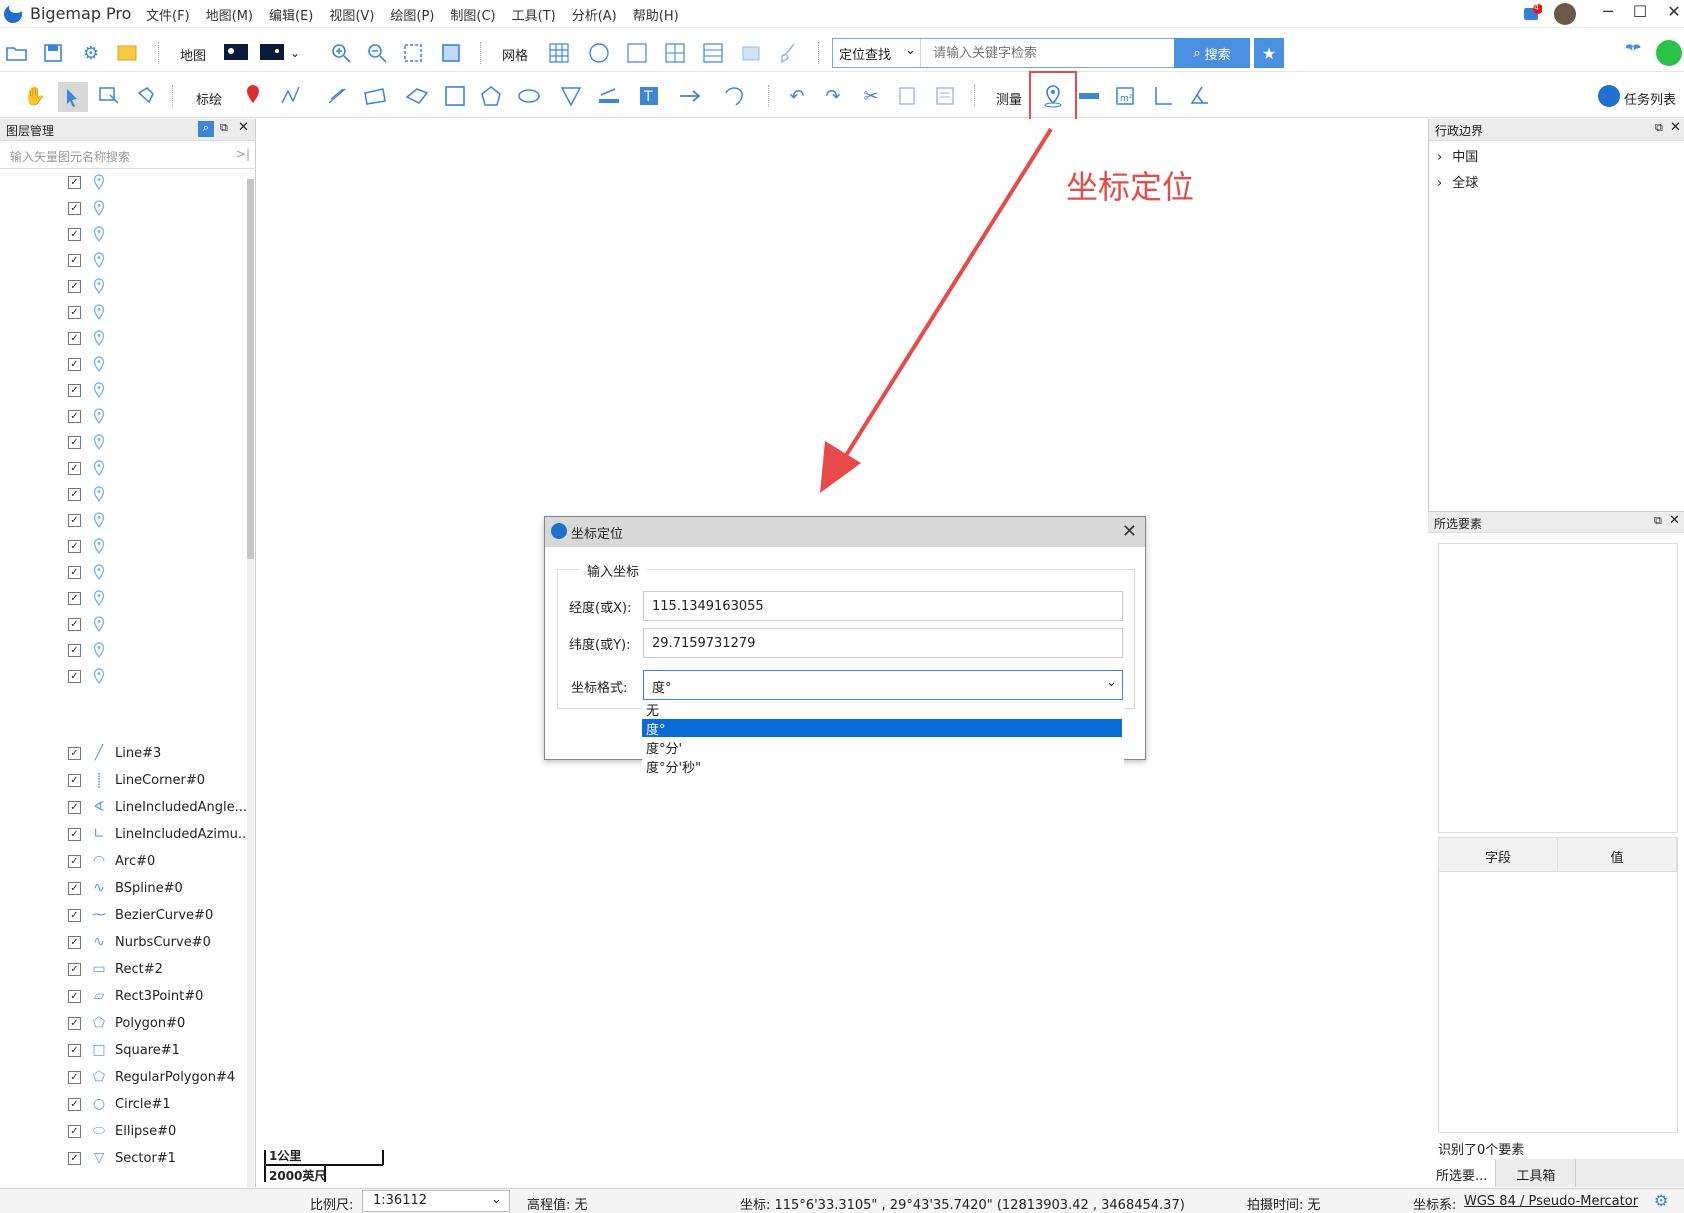 The height and width of the screenshot is (1213, 1684). Describe the element at coordinates (1498, 854) in the screenshot. I see `field-column-header: 字段` at that location.